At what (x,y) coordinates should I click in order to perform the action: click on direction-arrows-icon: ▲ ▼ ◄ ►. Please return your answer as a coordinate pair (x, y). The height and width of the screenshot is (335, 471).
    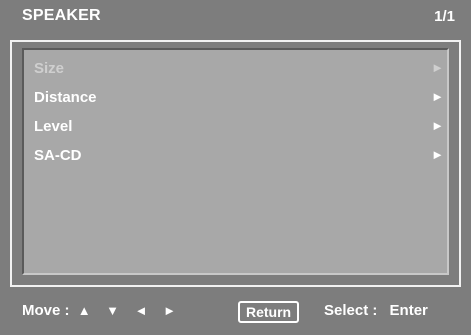
    Looking at the image, I should click on (129, 310).